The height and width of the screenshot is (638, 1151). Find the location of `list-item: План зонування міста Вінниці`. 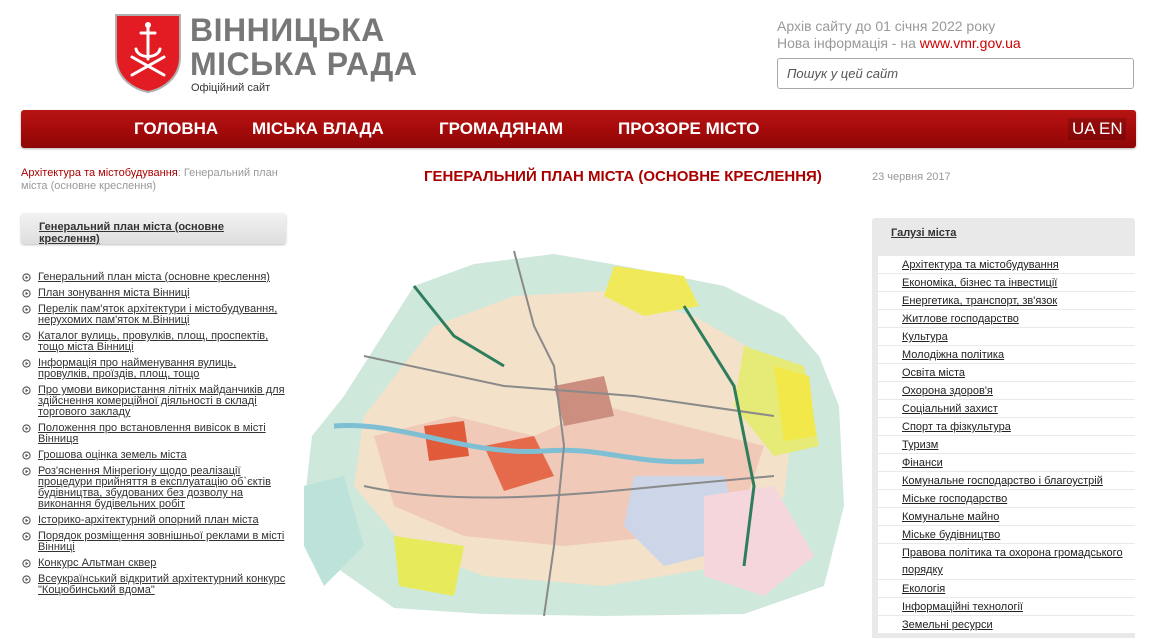

list-item: План зонування міста Вінниці is located at coordinates (153, 293).